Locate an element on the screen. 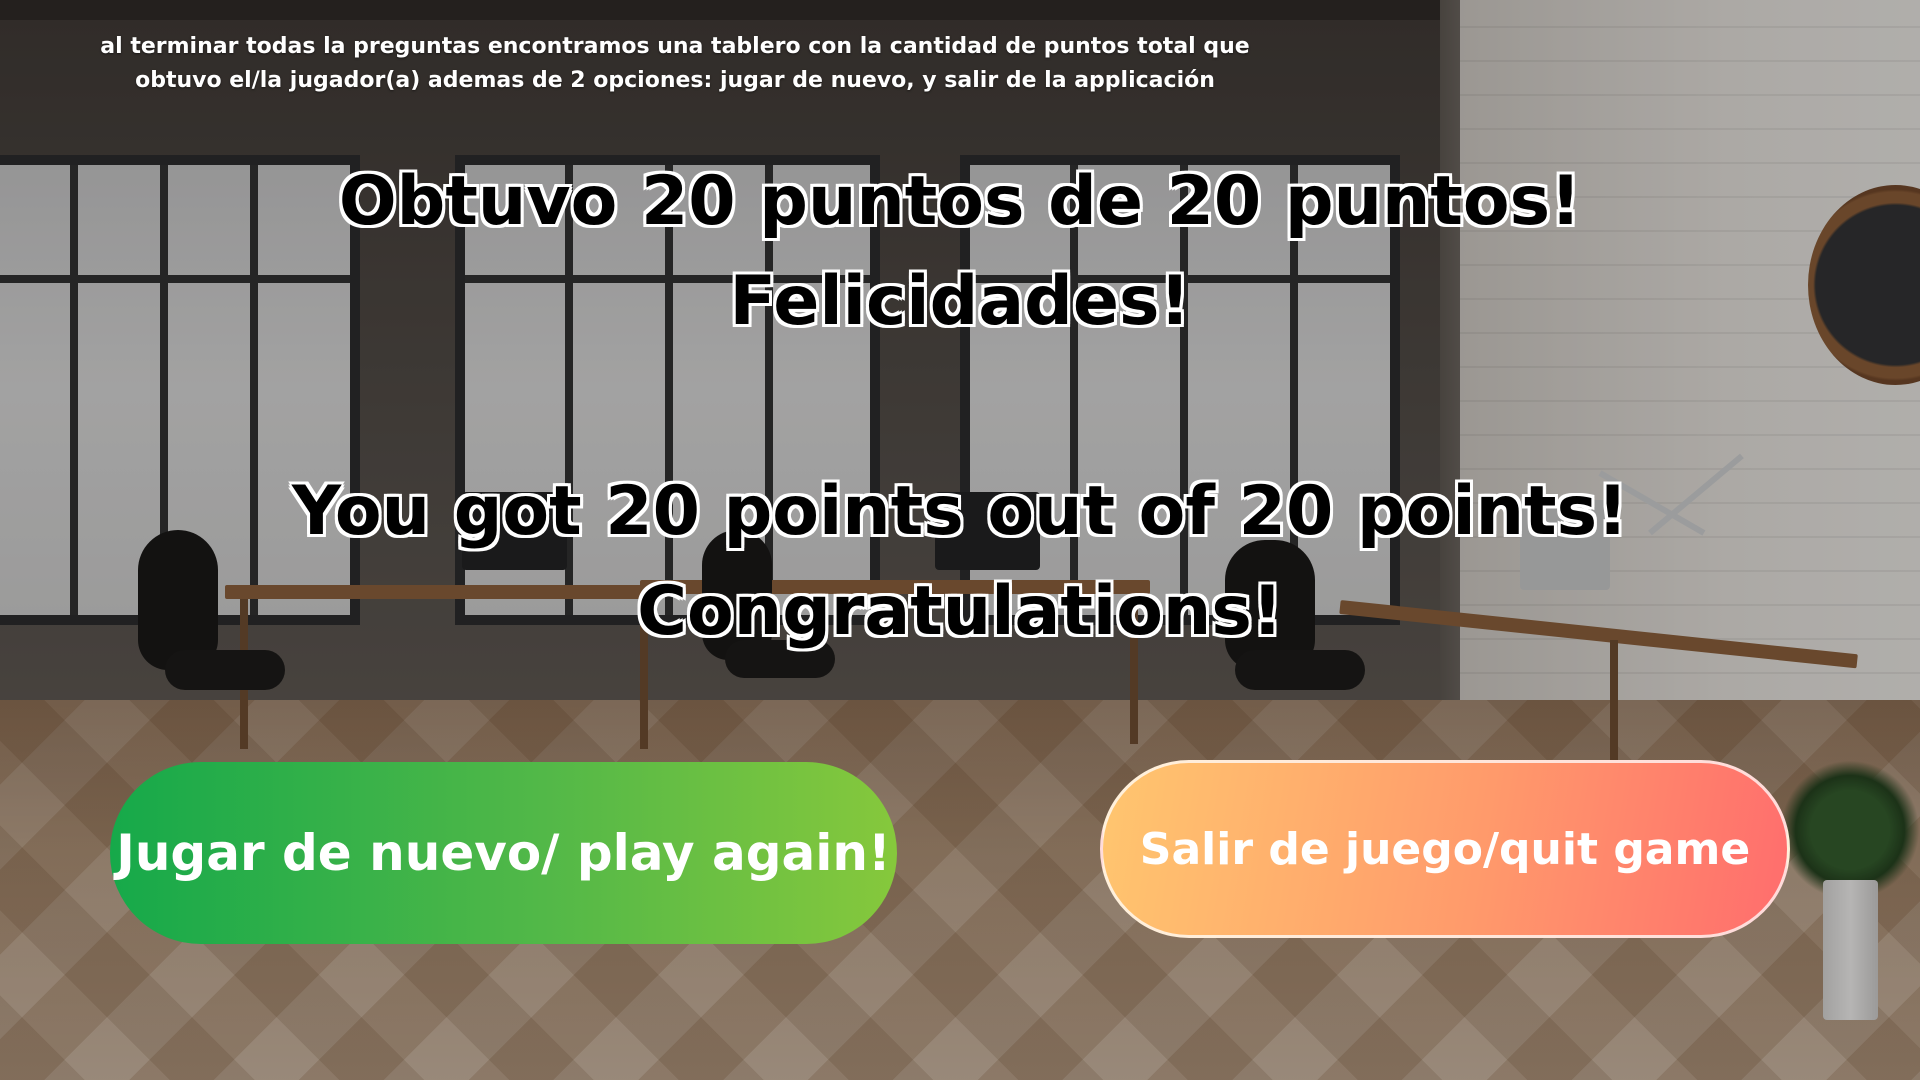 Image resolution: width=1920 pixels, height=1080 pixels. congrats-message-en: Congratulations! is located at coordinates (960, 611).